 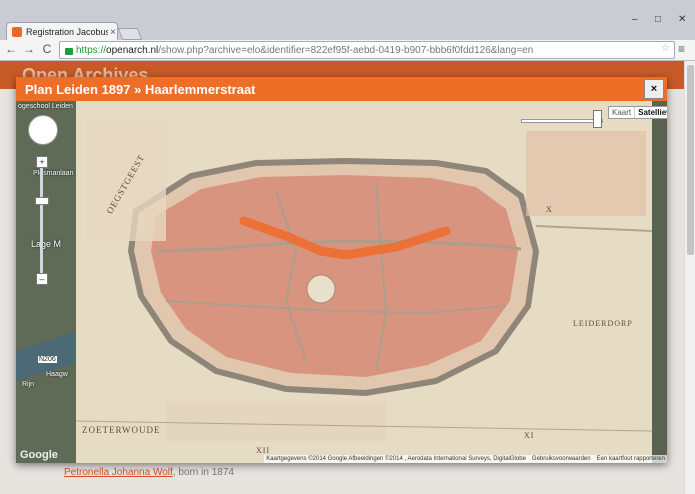 What do you see at coordinates (67, 32) in the screenshot?
I see `tab-title: Registration Jacobus Chri` at bounding box center [67, 32].